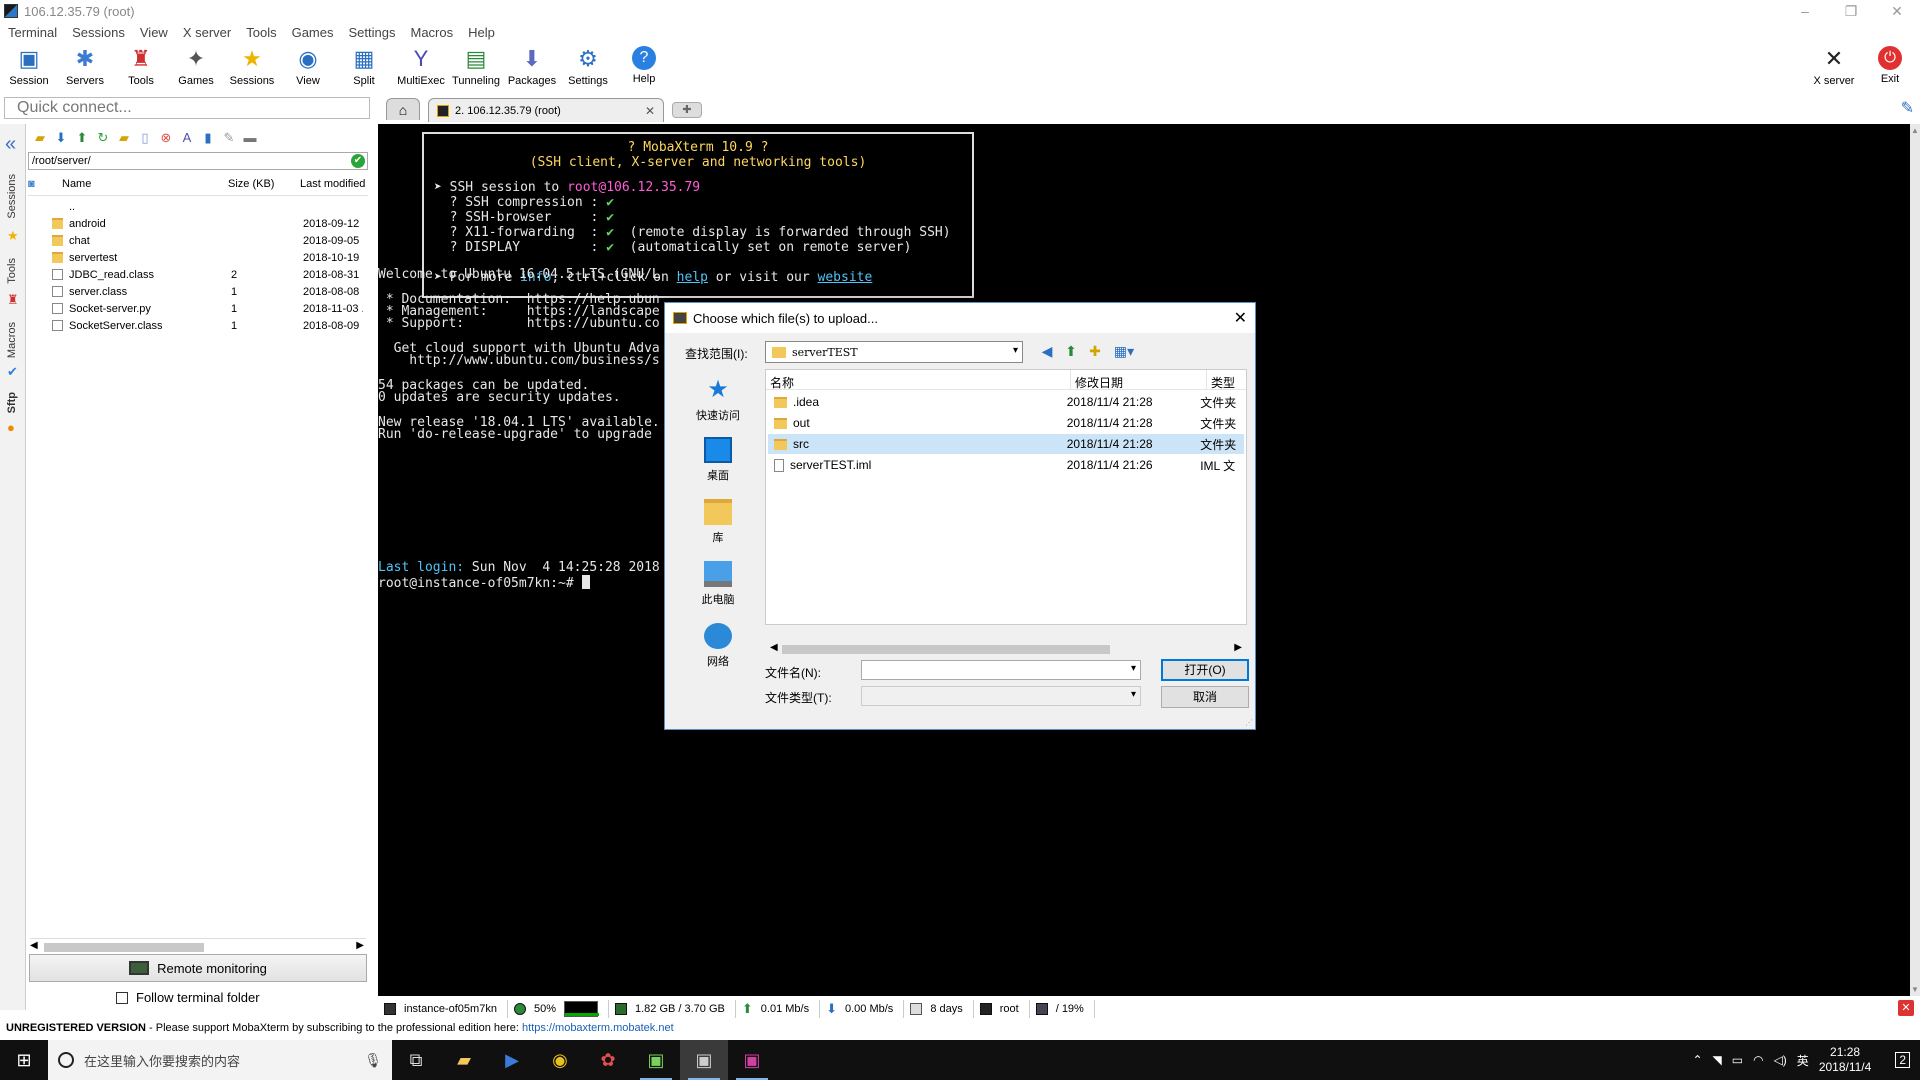 The width and height of the screenshot is (1920, 1080). I want to click on follow-terminal-checkbox, so click(122, 997).